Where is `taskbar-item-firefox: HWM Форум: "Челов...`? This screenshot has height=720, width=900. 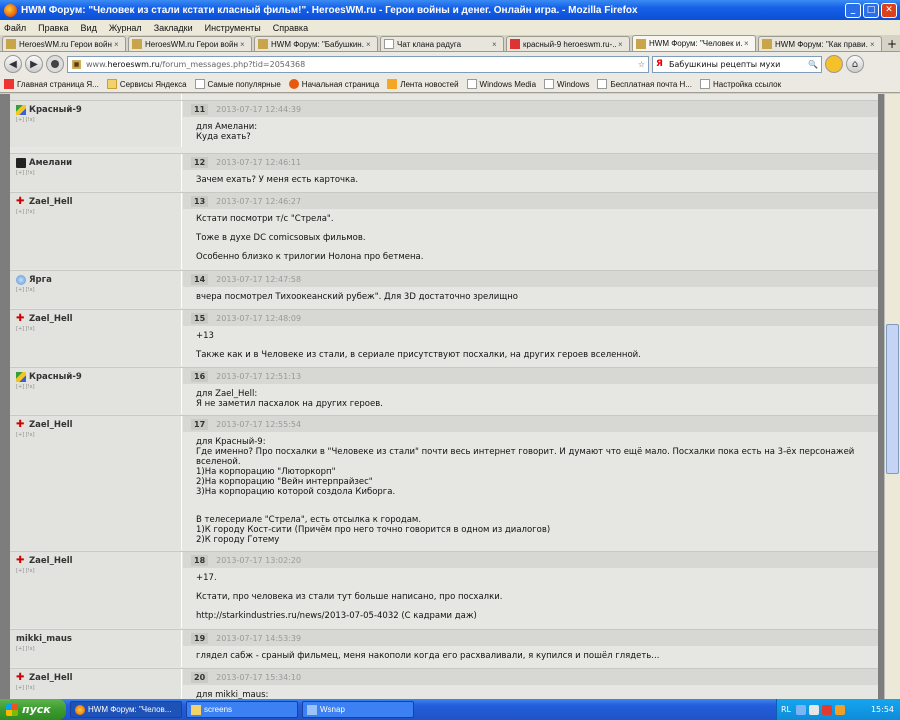 taskbar-item-firefox: HWM Форум: "Челов... is located at coordinates (126, 709).